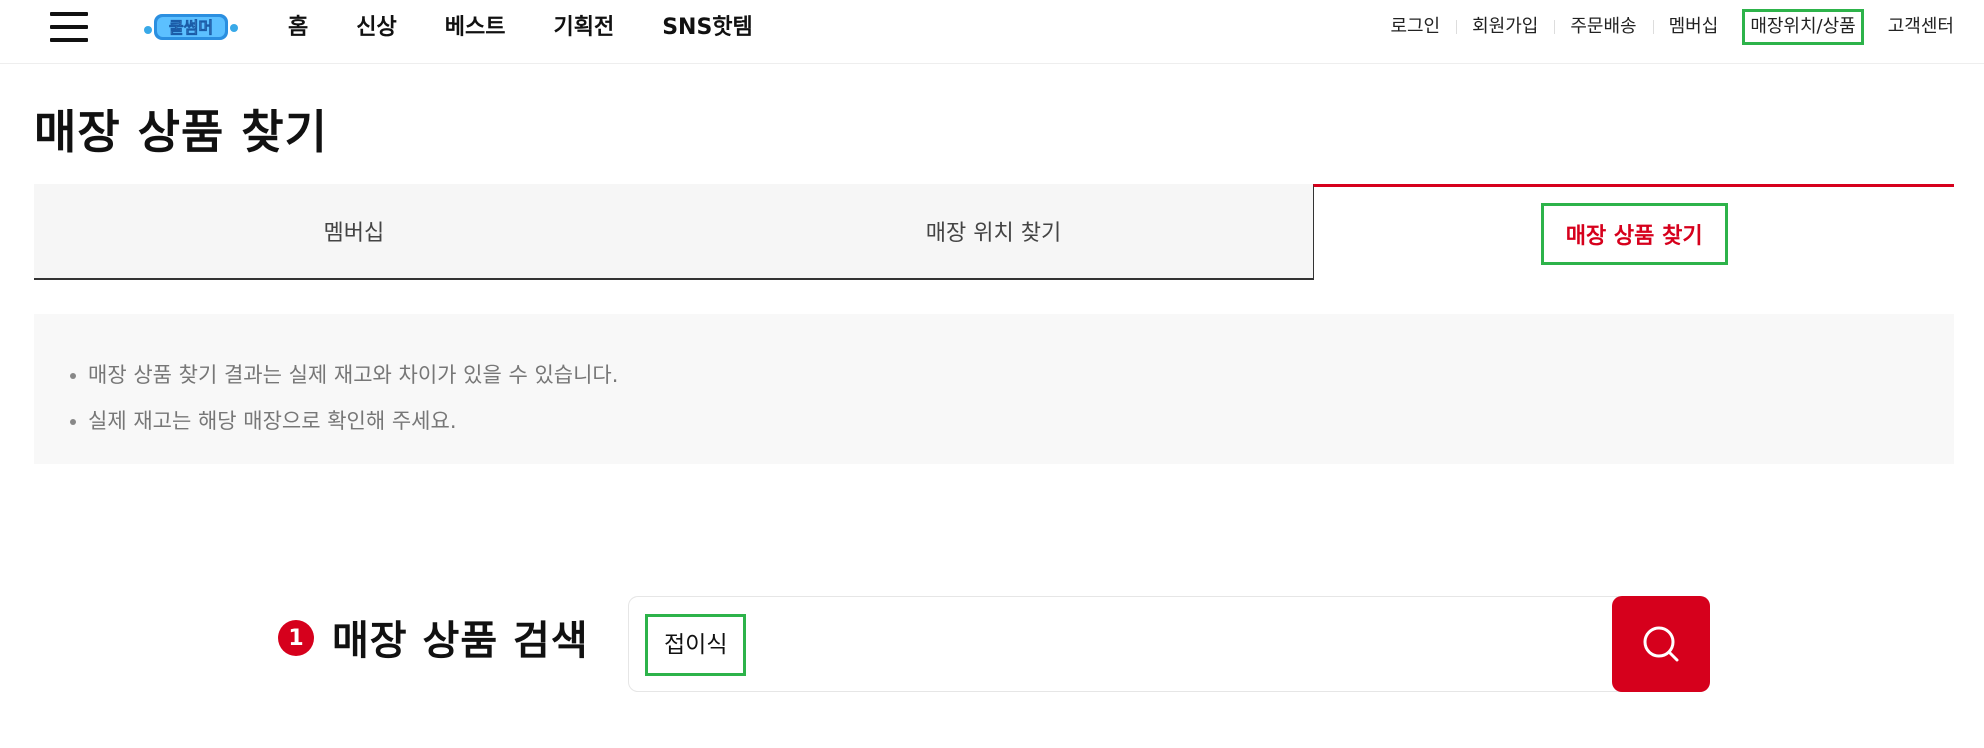 The image size is (1984, 748). I want to click on utility-menu: 로그인 회원가입 주문배송 멤버십 매장위치/상품 고객센터, so click(1664, 27).